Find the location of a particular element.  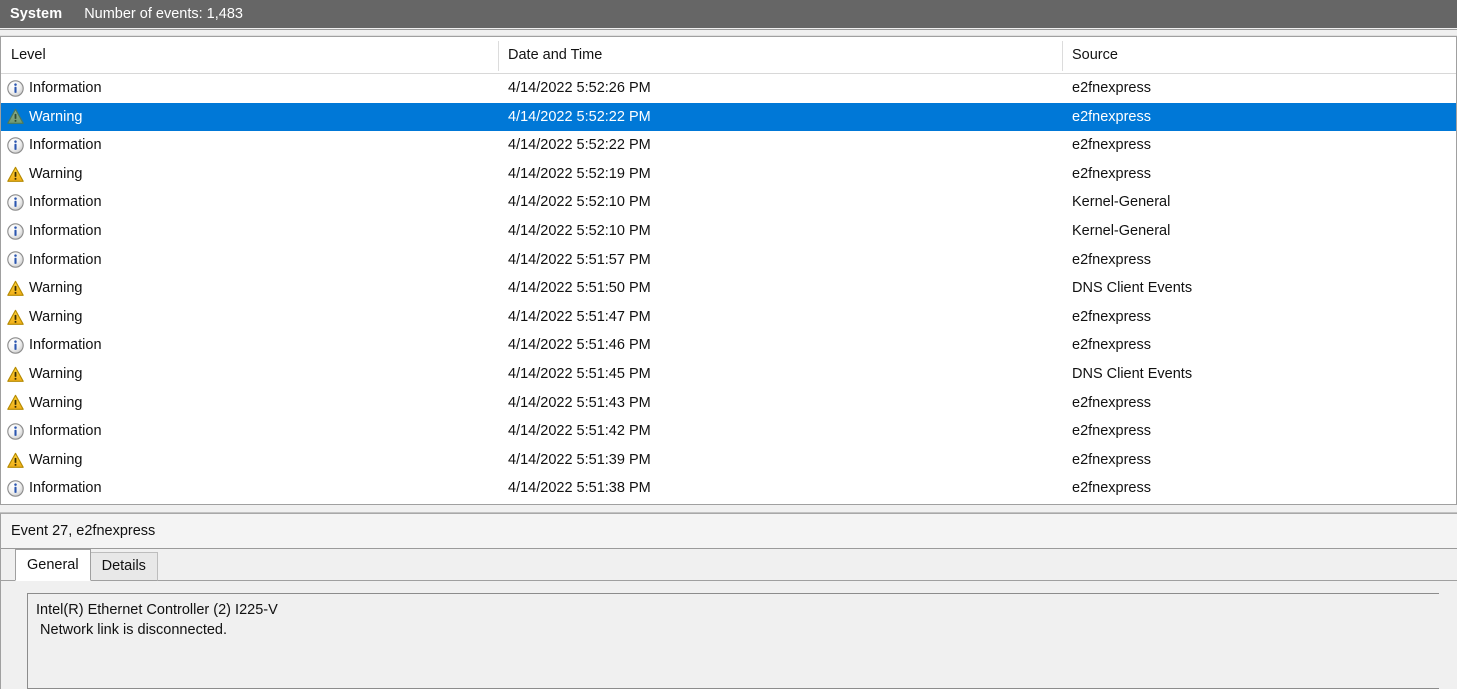

date-and-time-label: 4/14/2022 5:52:19 PM is located at coordinates (579, 173).